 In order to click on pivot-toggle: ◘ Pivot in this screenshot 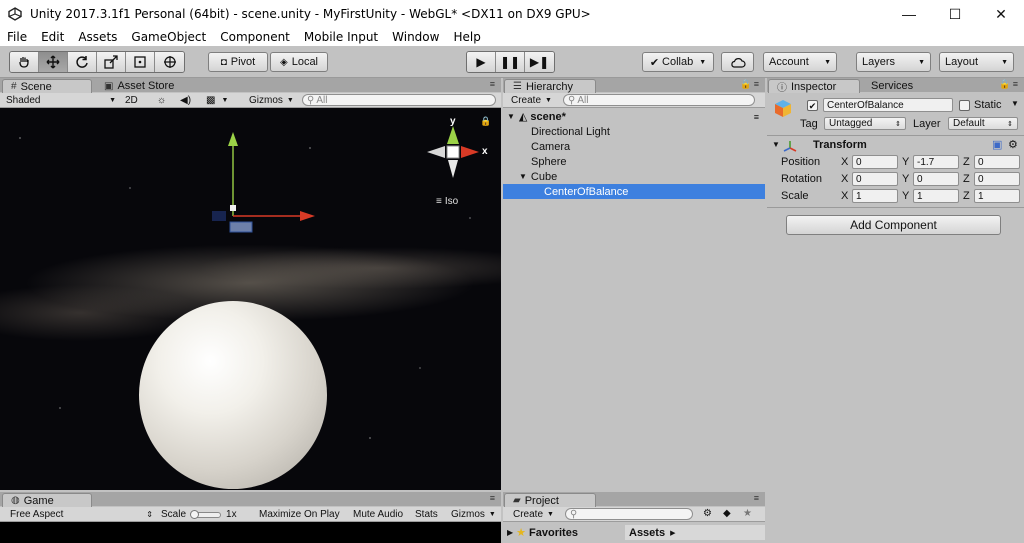, I will do `click(238, 62)`.